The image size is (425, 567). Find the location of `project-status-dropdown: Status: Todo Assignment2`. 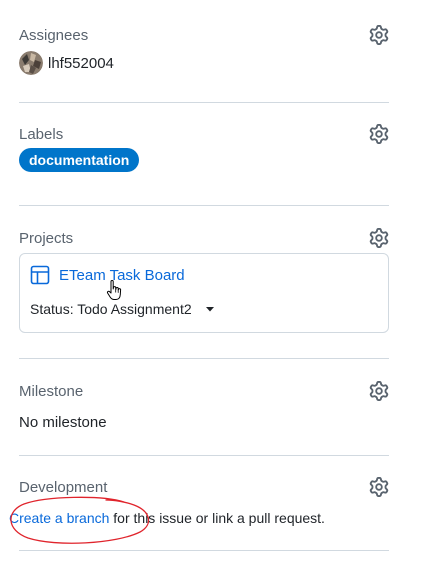

project-status-dropdown: Status: Todo Assignment2 is located at coordinates (123, 309).